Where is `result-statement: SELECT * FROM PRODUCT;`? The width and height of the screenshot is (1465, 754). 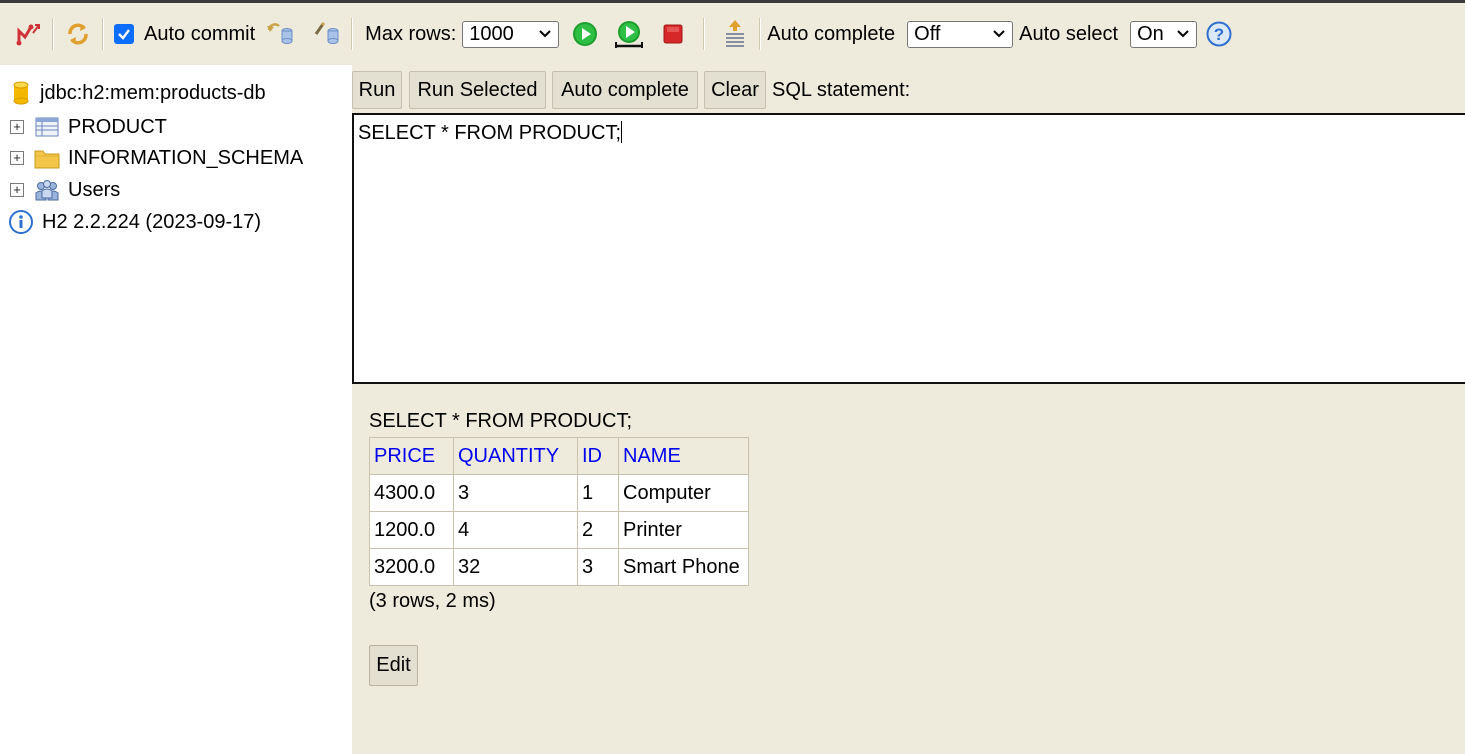
result-statement: SELECT * FROM PRODUCT; is located at coordinates (500, 421).